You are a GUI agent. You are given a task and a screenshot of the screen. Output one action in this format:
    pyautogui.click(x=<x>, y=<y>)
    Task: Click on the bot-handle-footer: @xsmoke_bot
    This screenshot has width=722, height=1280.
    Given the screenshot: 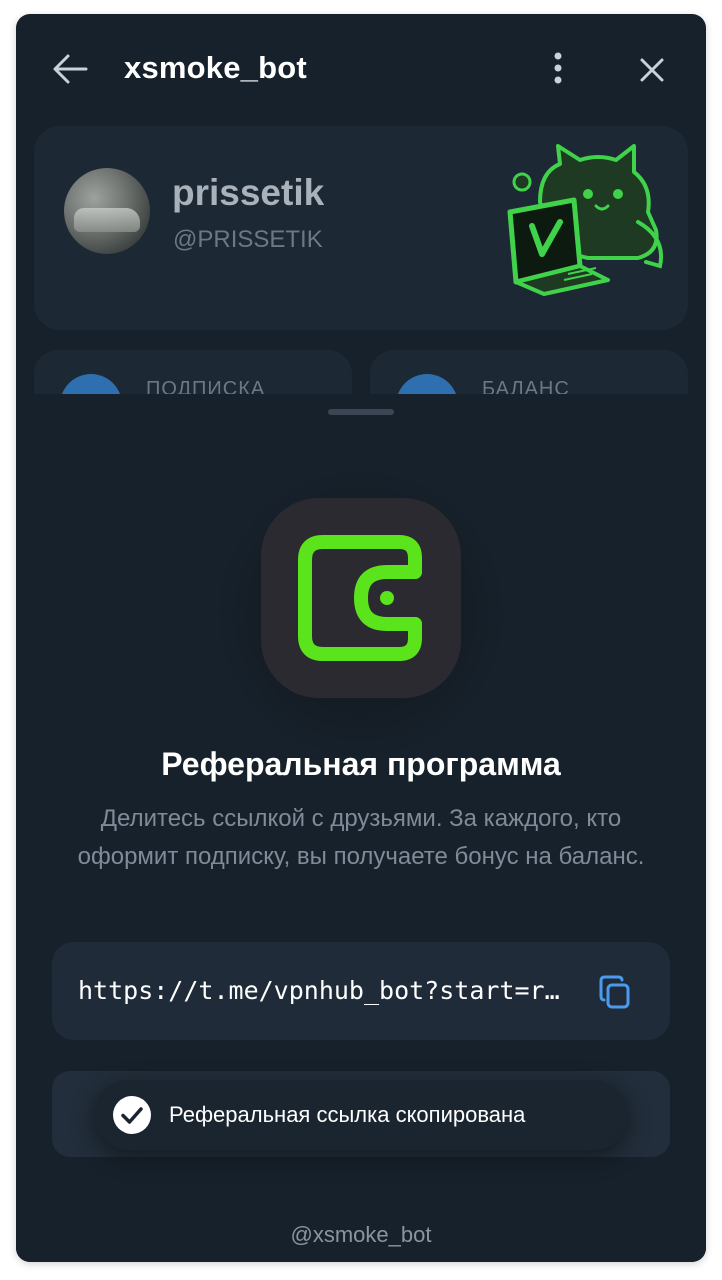 What is the action you would take?
    pyautogui.click(x=361, y=1234)
    